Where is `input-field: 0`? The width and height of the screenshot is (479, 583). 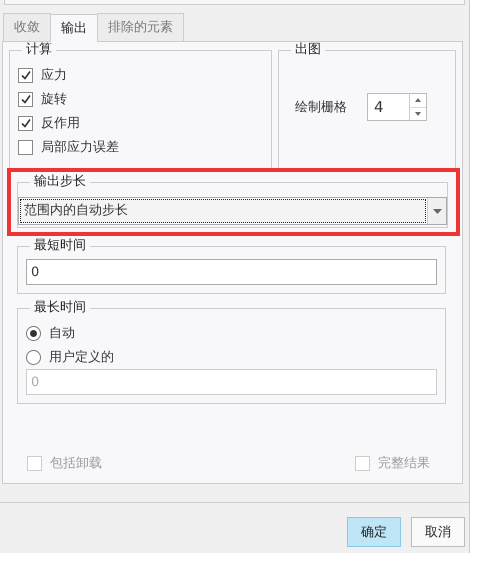 input-field: 0 is located at coordinates (231, 272).